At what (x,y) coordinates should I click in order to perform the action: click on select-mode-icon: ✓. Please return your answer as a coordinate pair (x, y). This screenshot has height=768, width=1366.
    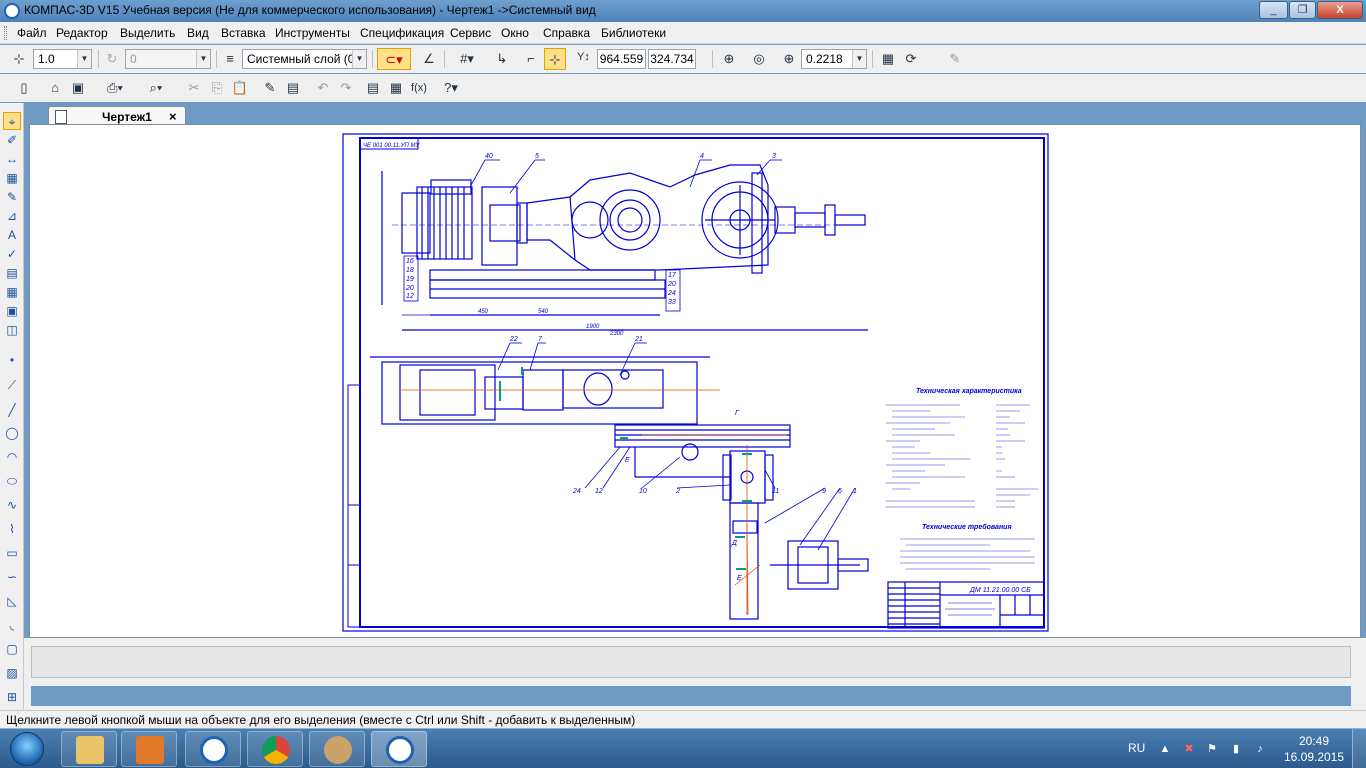
    Looking at the image, I should click on (12, 254).